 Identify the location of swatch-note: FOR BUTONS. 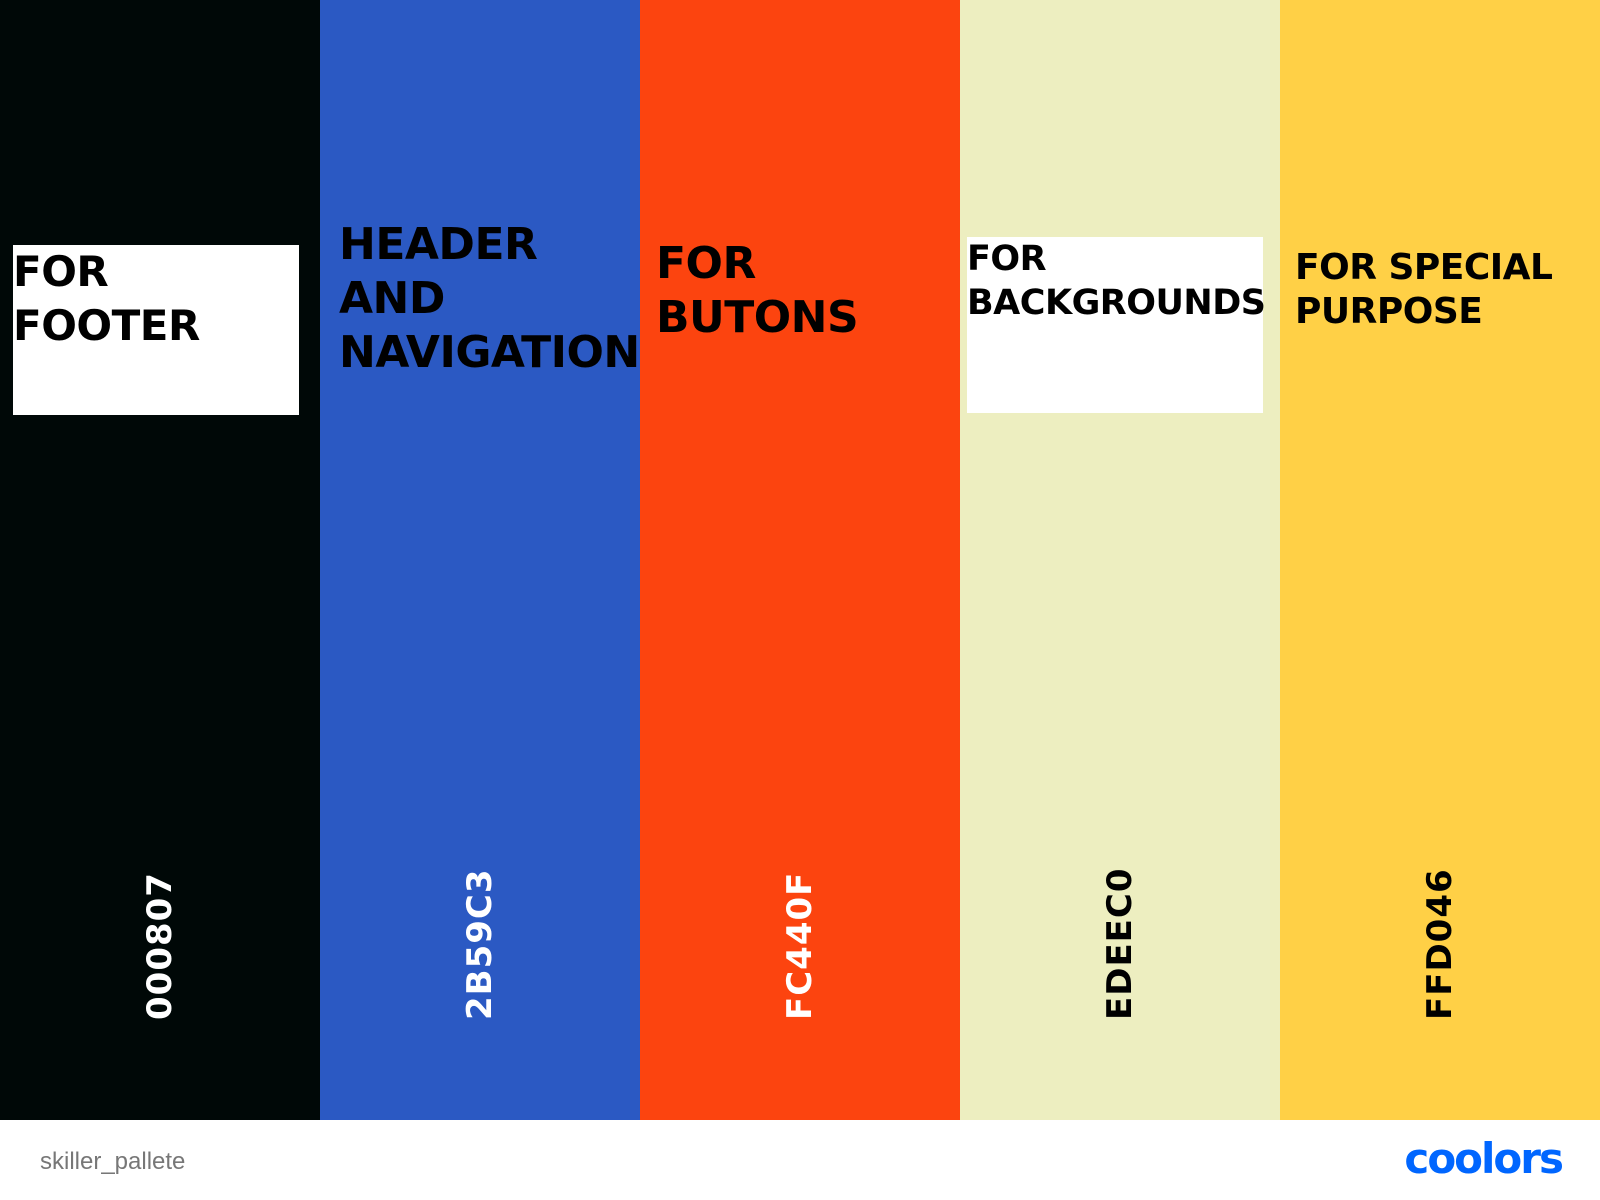
(757, 290).